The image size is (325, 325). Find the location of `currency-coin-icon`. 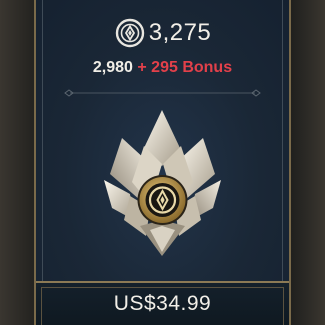

currency-coin-icon is located at coordinates (129, 33).